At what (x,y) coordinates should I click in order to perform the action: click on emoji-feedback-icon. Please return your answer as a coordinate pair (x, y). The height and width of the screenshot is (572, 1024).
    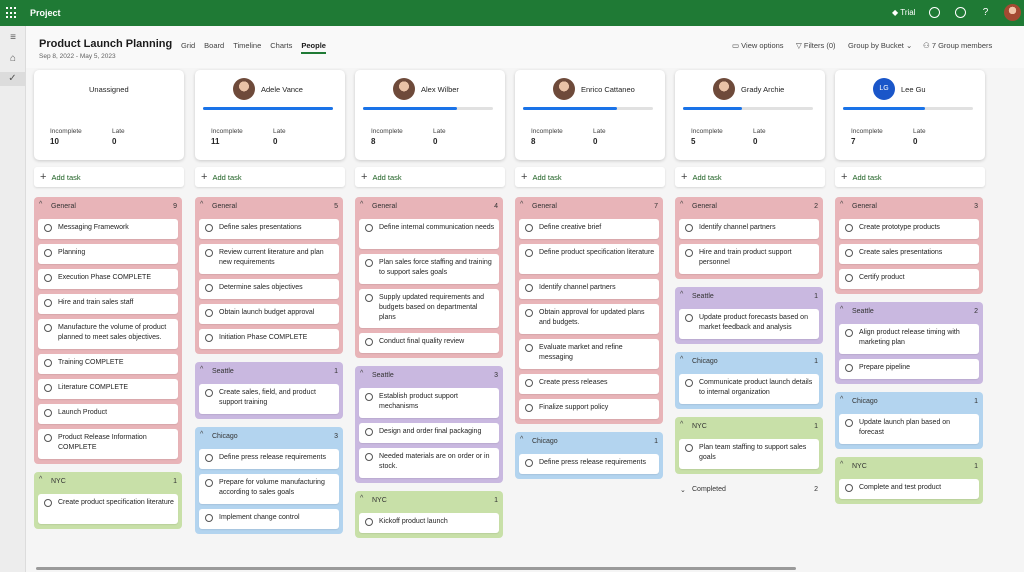
    Looking at the image, I should click on (934, 12).